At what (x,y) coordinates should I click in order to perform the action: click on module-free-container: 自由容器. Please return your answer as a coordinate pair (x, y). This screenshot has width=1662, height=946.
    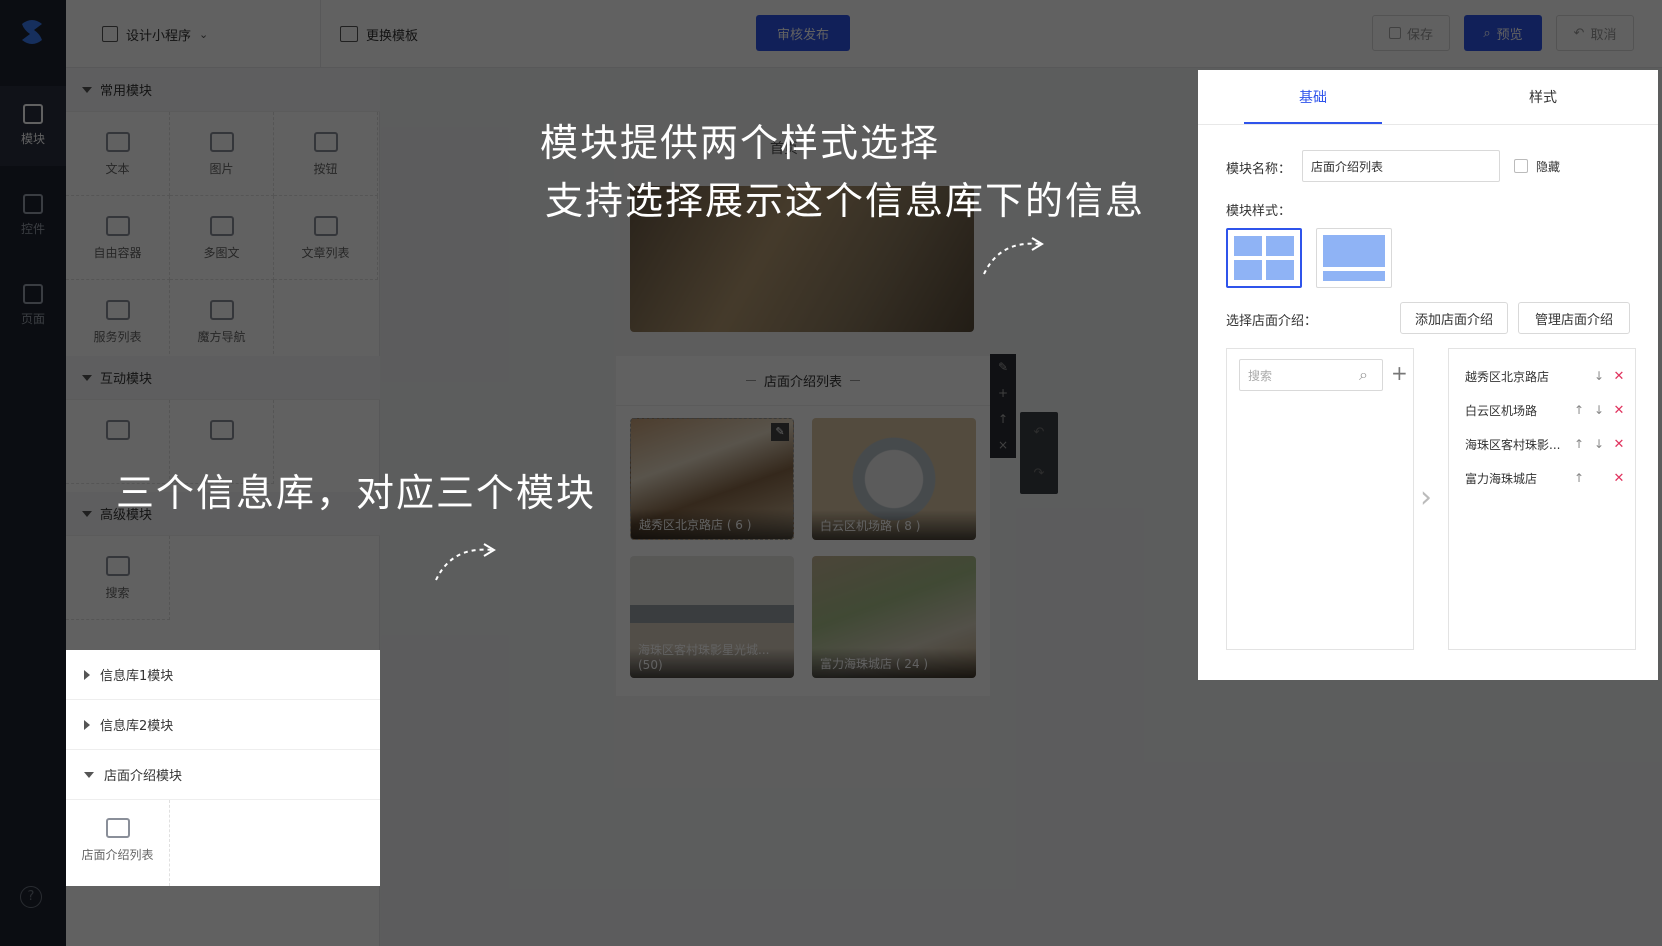
    Looking at the image, I should click on (118, 238).